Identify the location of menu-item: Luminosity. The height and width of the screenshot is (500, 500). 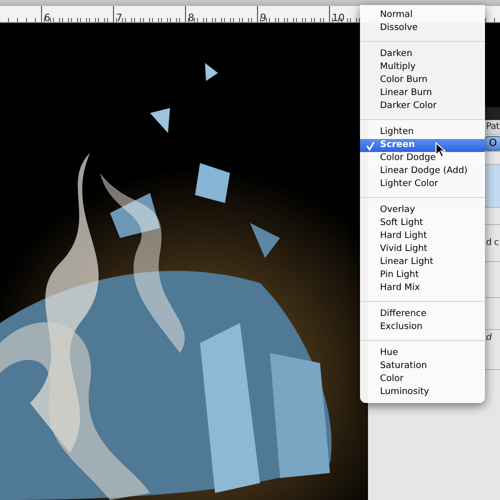
(422, 392).